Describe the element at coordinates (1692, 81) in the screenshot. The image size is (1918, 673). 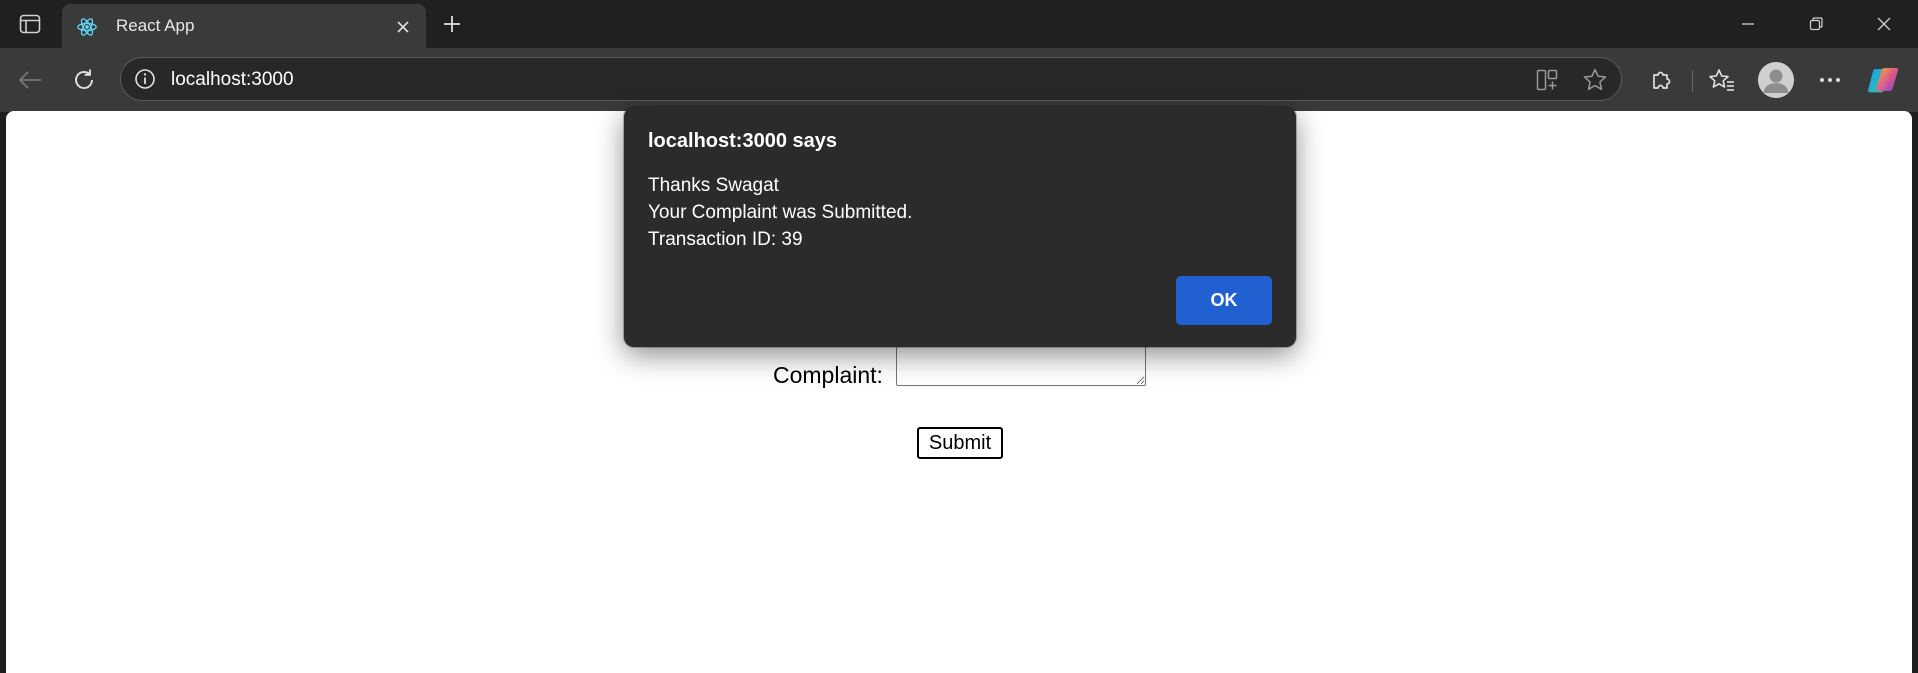
I see `toolbar-divider` at that location.